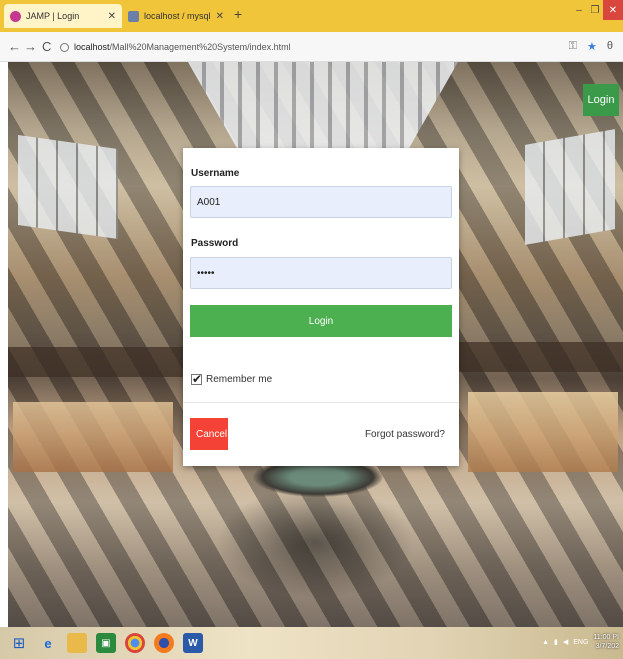 Image resolution: width=623 pixels, height=659 pixels. Describe the element at coordinates (601, 100) in the screenshot. I see `login-corner-button: Login` at that location.